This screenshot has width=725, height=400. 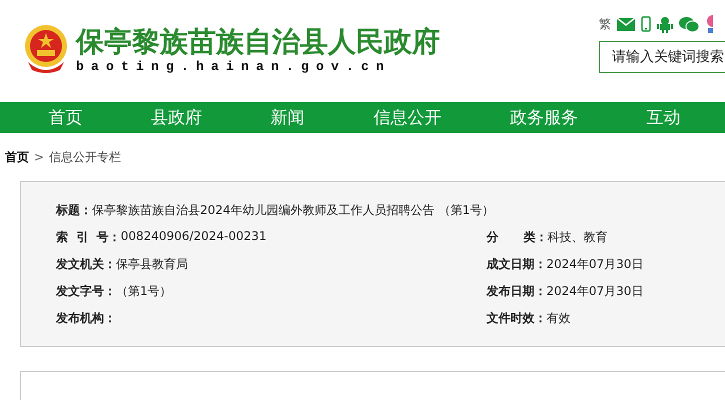 I want to click on breadcrumb-current-link: 信息公开专栏, so click(x=85, y=157).